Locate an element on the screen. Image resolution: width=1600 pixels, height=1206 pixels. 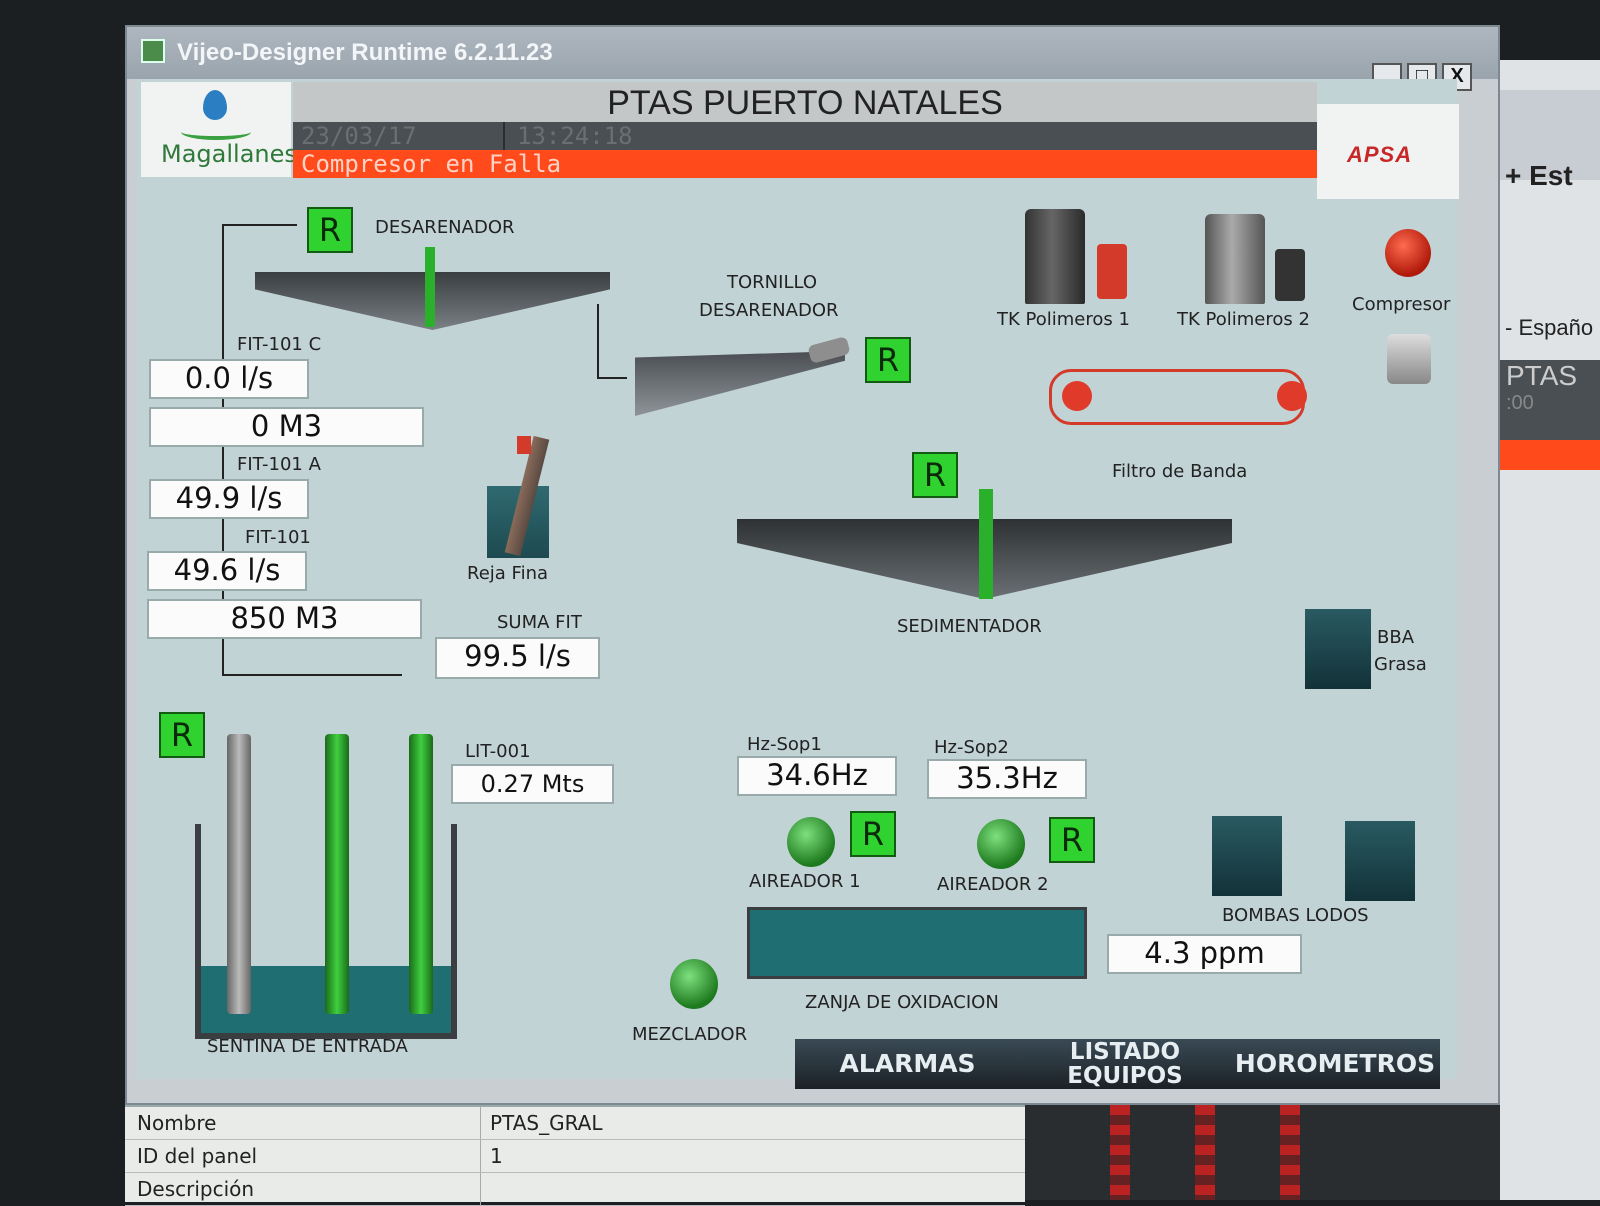
grasa-label: Grasa is located at coordinates (1400, 664).